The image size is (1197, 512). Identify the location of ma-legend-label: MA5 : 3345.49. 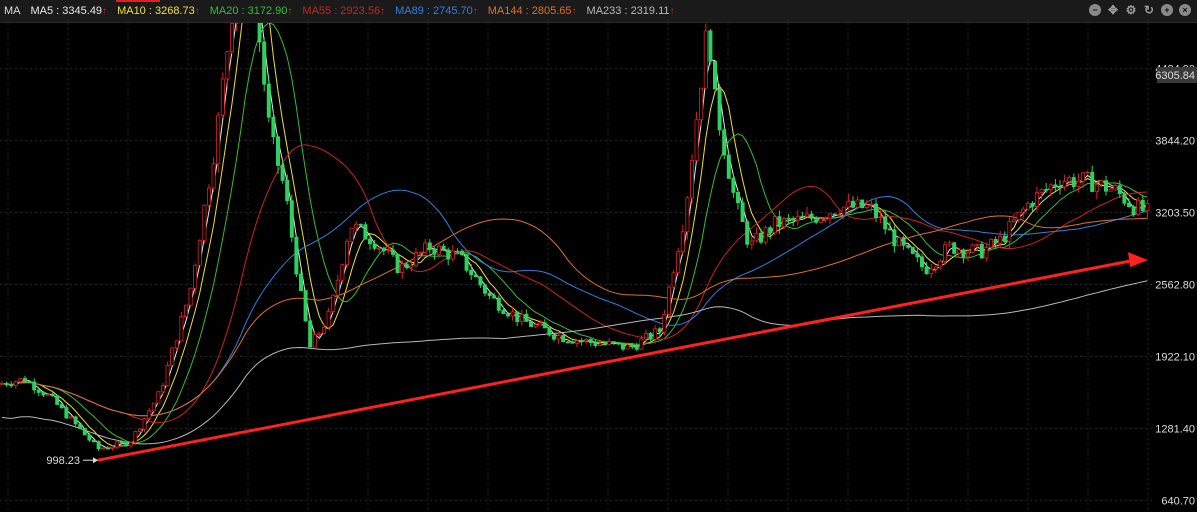
(66, 11).